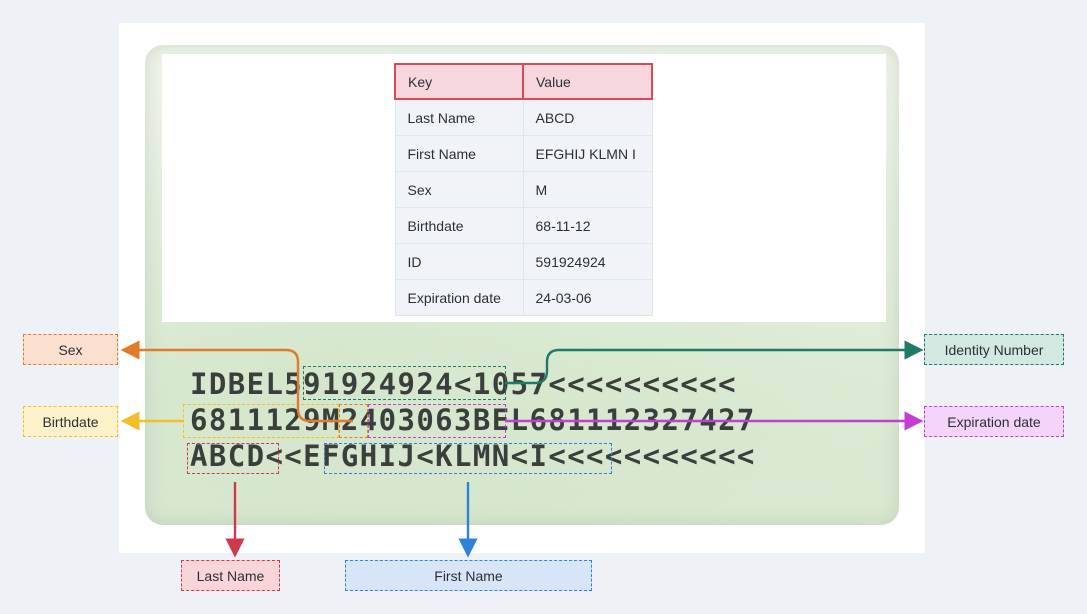  What do you see at coordinates (70, 349) in the screenshot?
I see `sex-label: Sex` at bounding box center [70, 349].